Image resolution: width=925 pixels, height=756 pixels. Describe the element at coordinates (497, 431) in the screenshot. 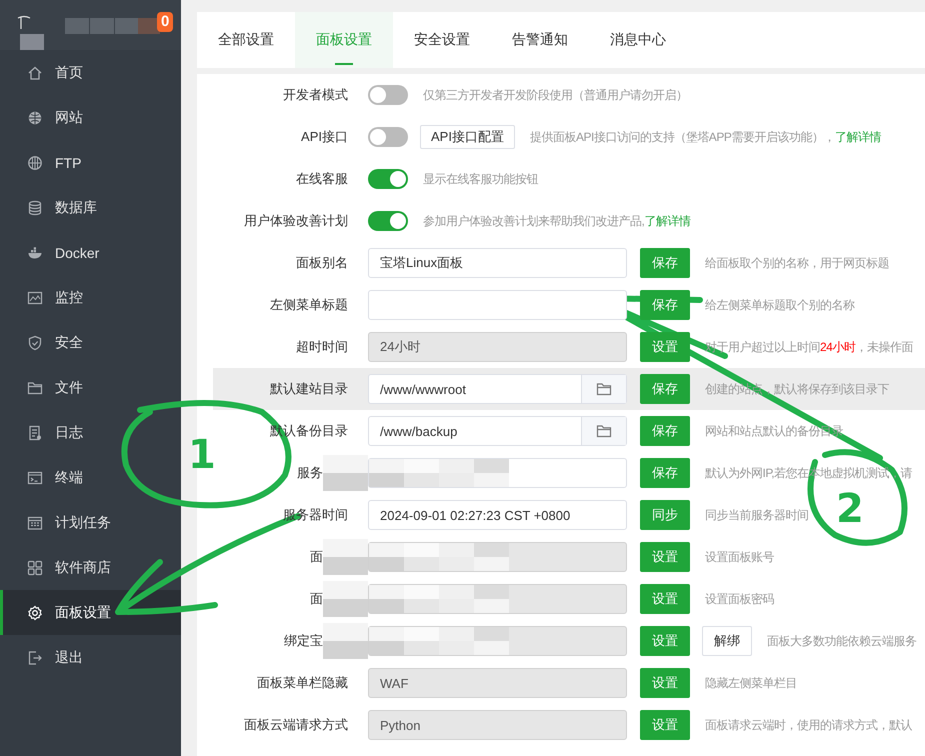

I see `text-field: /www/backup` at that location.